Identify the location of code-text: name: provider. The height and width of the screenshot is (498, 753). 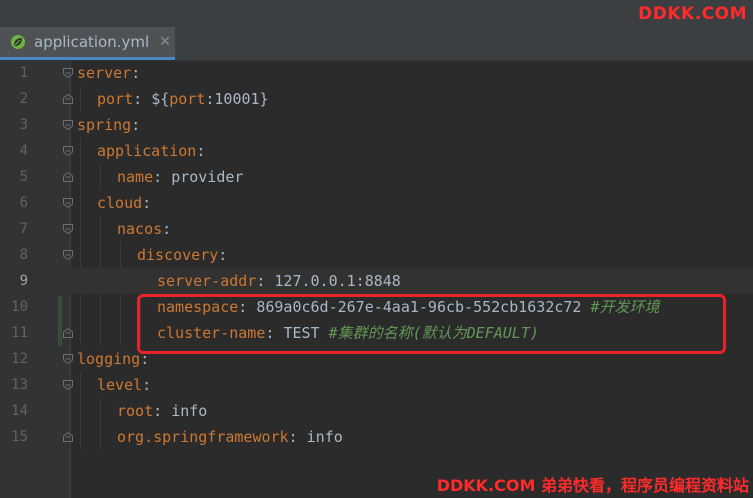
(180, 177).